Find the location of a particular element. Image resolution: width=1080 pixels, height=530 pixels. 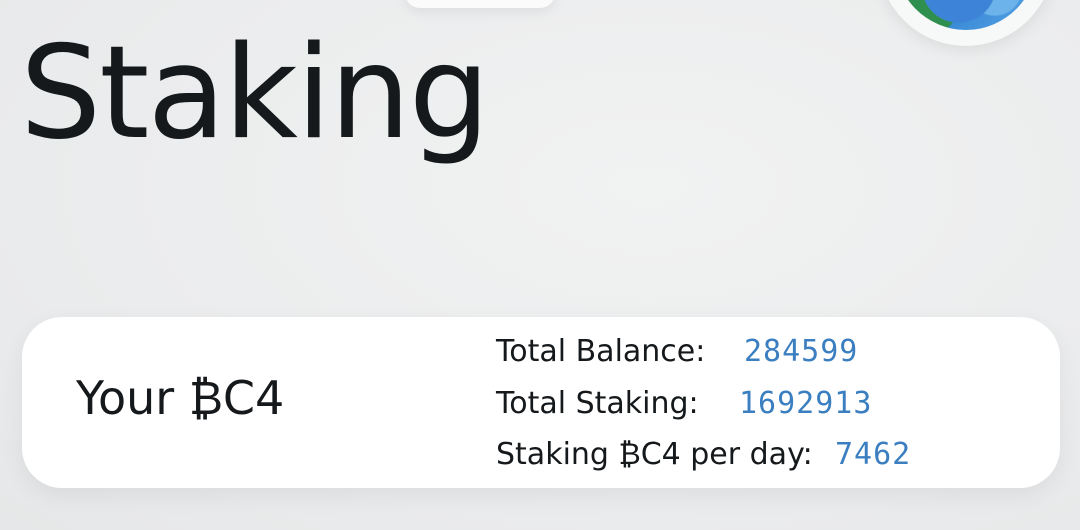

staking-per-day-value: 7462 is located at coordinates (873, 454).